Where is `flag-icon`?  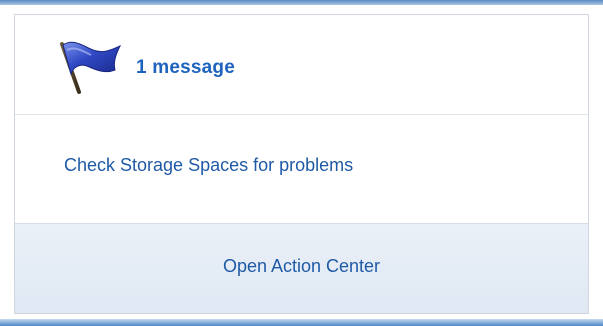 flag-icon is located at coordinates (91, 67).